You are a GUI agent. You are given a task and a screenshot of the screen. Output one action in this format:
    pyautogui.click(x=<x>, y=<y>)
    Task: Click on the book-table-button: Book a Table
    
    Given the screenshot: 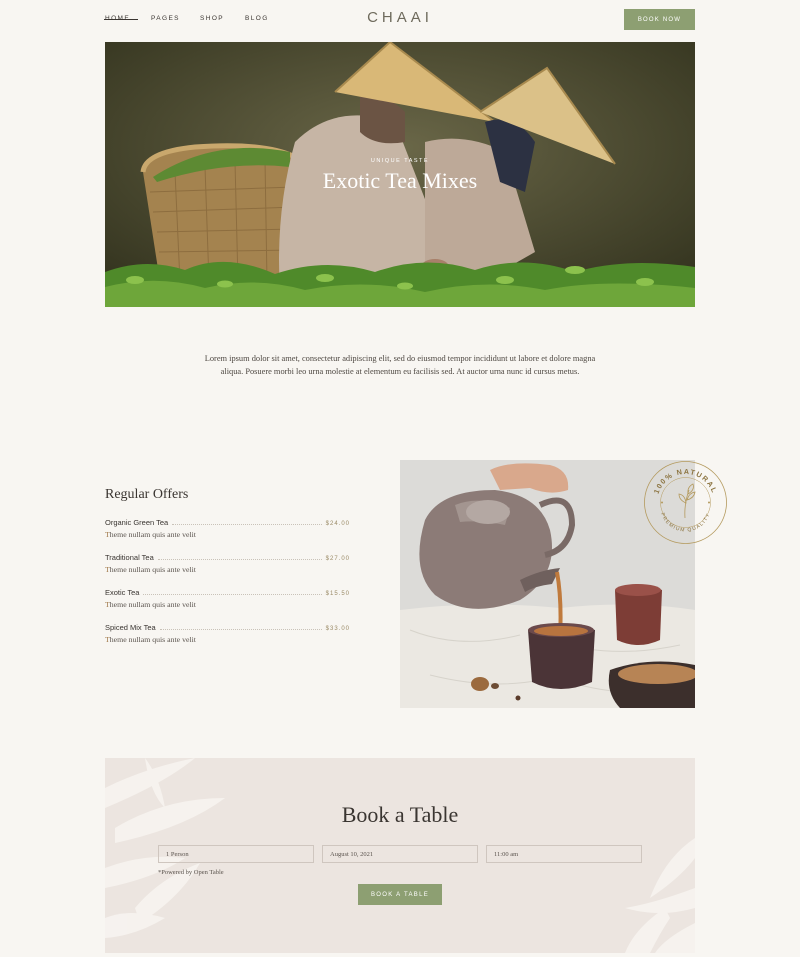 What is the action you would take?
    pyautogui.click(x=400, y=894)
    